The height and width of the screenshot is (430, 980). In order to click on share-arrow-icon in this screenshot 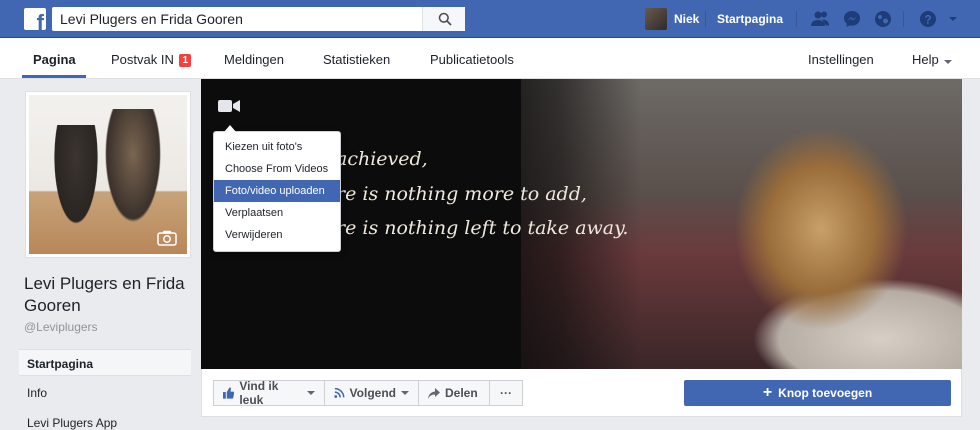, I will do `click(434, 393)`.